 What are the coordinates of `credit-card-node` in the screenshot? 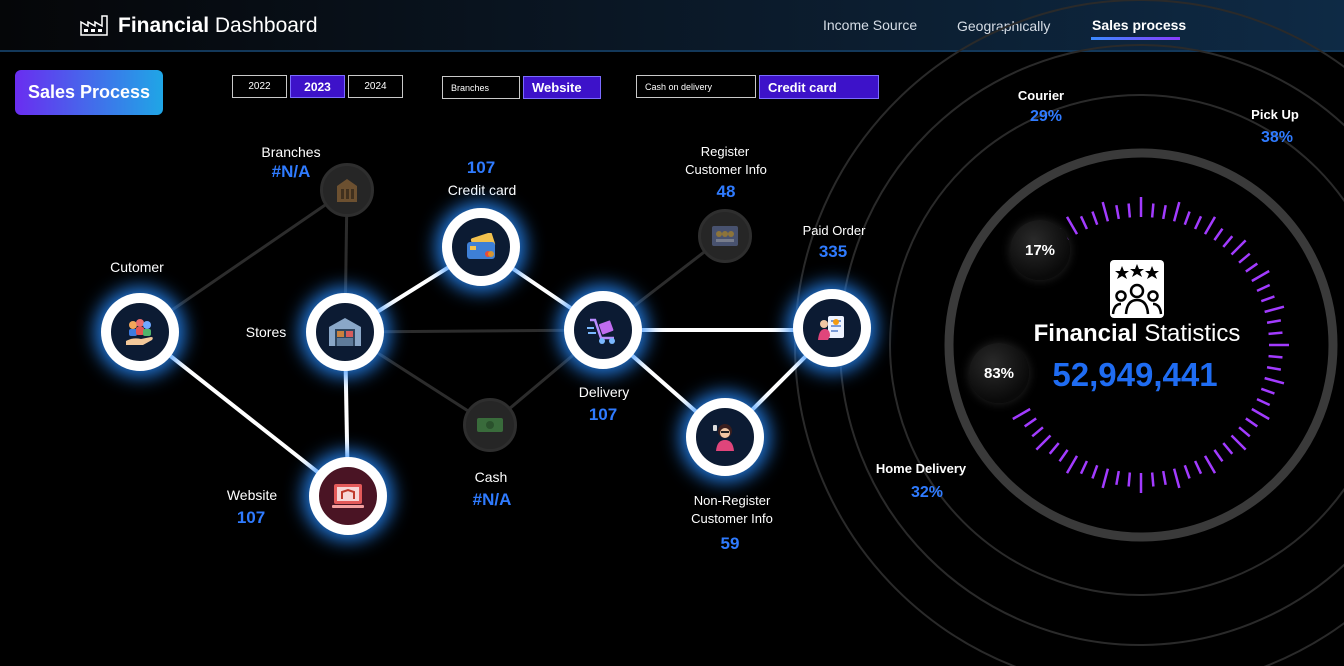 It's located at (481, 247).